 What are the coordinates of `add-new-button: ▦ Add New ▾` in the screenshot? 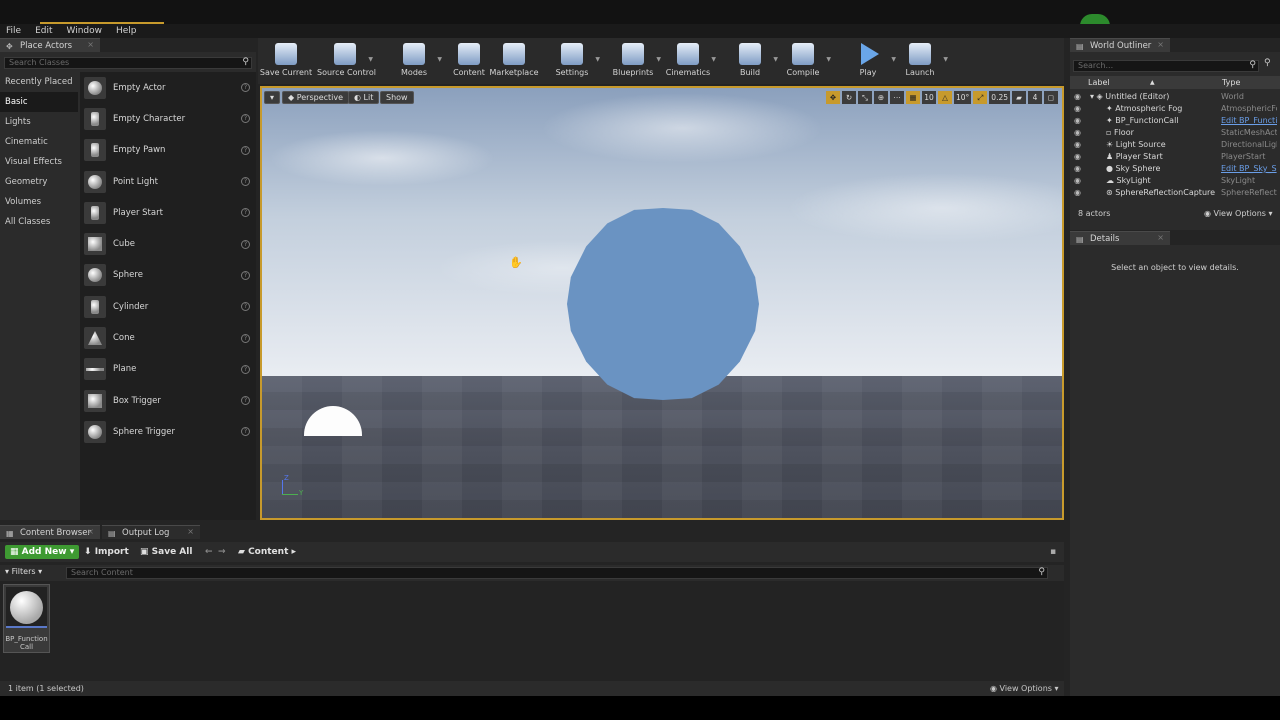 It's located at (42, 552).